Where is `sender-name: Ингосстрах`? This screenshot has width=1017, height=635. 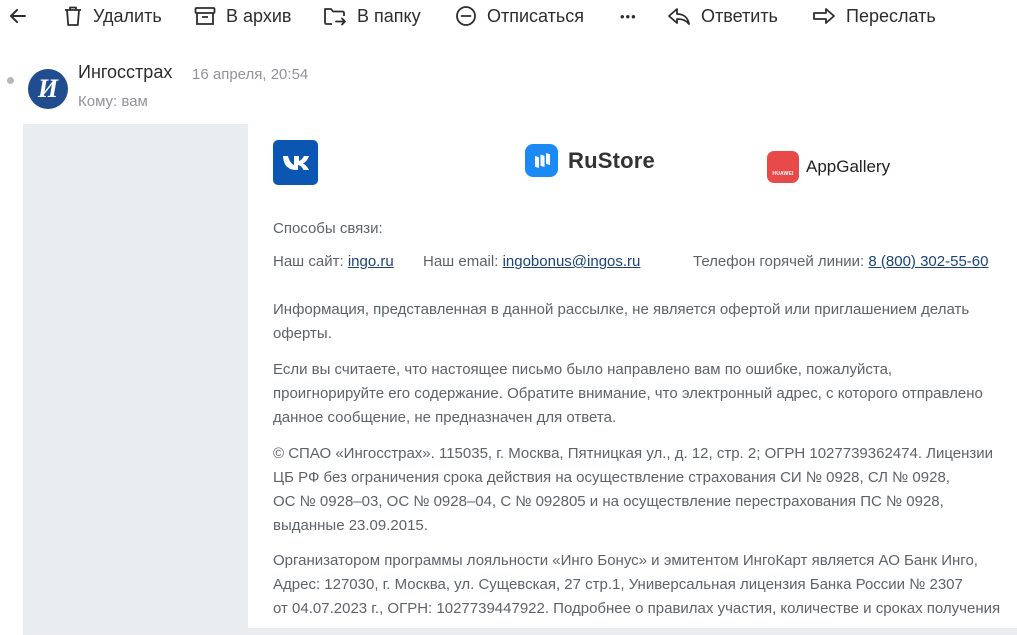
sender-name: Ингосстрах is located at coordinates (125, 72).